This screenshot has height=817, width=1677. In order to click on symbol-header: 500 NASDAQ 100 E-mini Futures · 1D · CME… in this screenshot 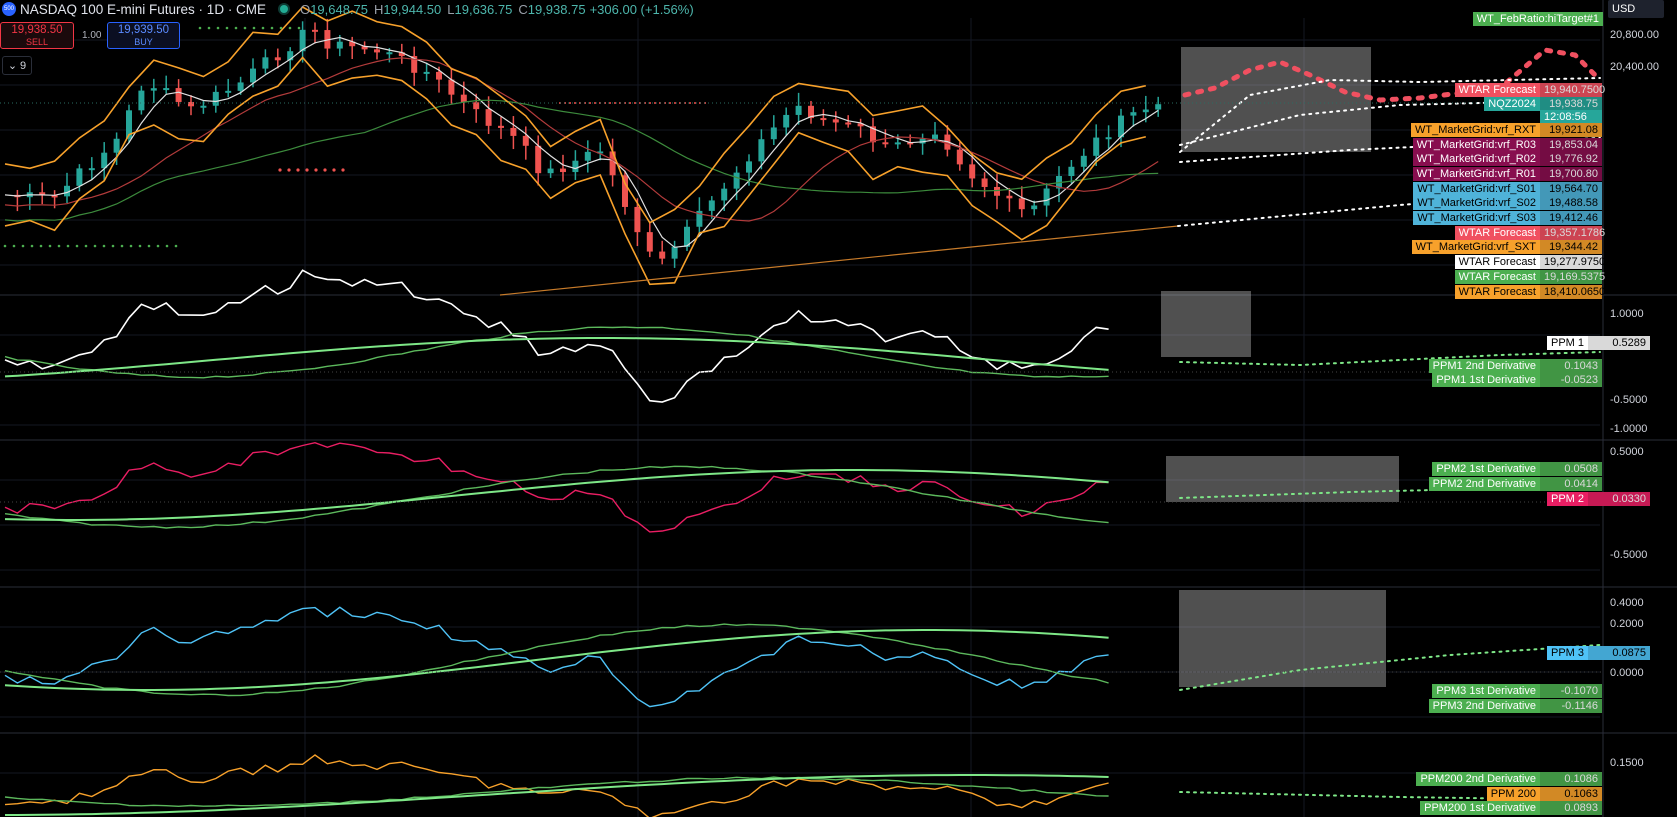, I will do `click(349, 9)`.